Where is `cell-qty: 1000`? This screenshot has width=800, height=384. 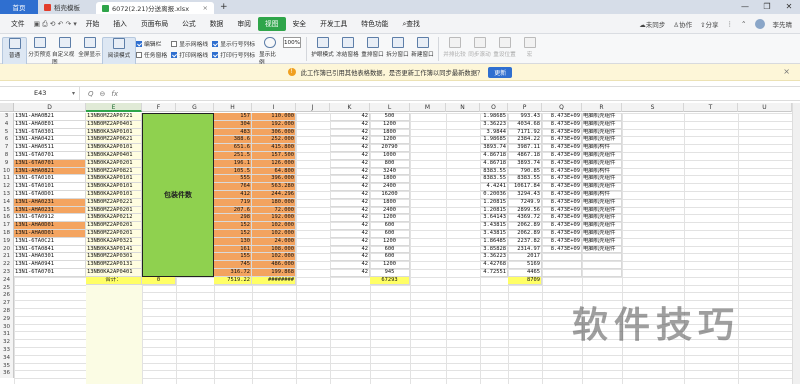 cell-qty: 1000 is located at coordinates (390, 156).